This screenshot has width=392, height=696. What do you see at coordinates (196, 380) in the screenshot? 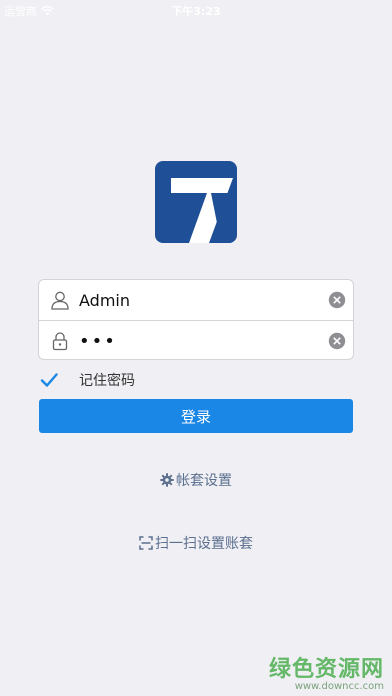
I see `remember-password-row: 记住密码` at bounding box center [196, 380].